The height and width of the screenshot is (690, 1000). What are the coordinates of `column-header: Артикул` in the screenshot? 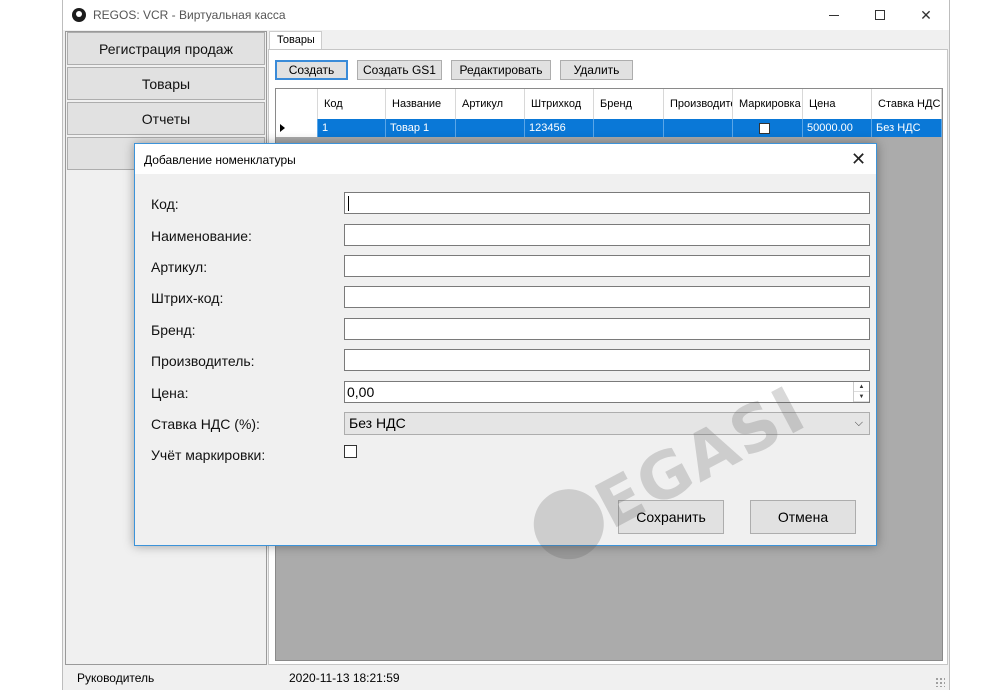 It's located at (490, 104).